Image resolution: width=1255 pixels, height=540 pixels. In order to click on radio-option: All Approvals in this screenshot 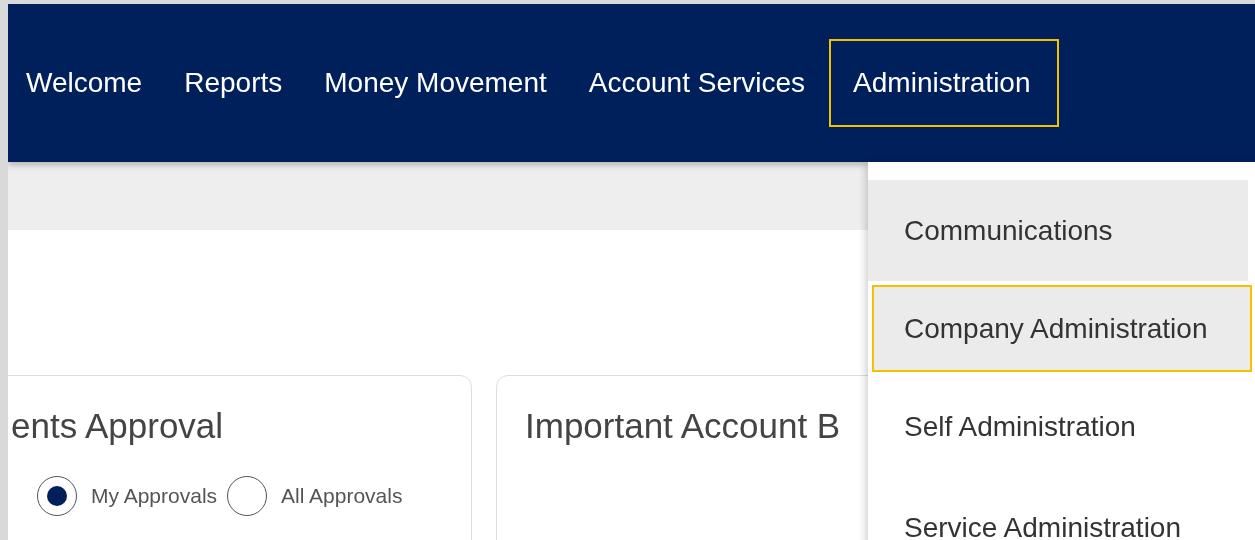, I will do `click(315, 496)`.